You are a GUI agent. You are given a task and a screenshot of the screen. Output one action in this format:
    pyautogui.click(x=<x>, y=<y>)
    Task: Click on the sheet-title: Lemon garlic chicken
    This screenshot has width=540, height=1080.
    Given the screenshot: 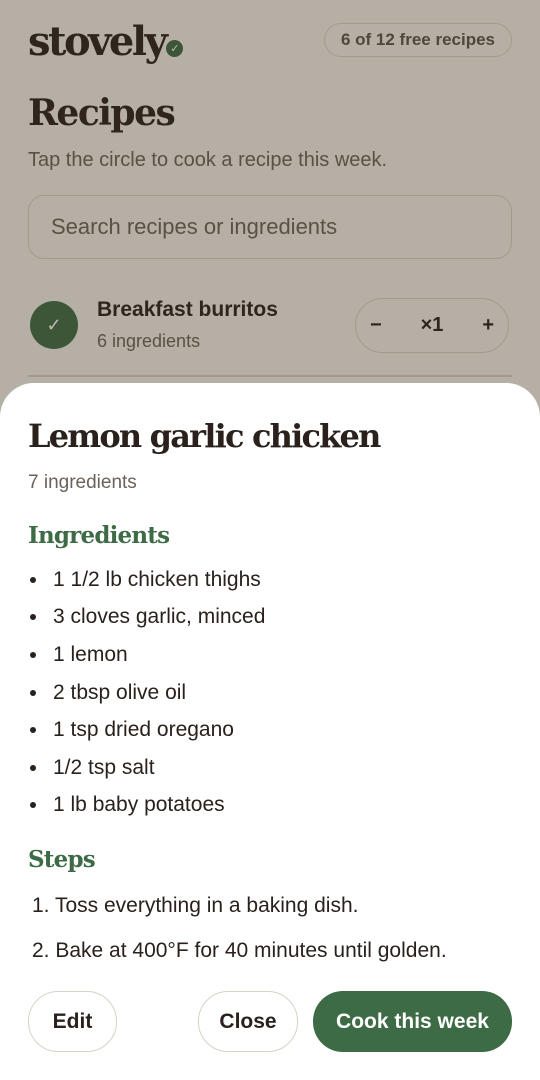 What is the action you would take?
    pyautogui.click(x=204, y=436)
    